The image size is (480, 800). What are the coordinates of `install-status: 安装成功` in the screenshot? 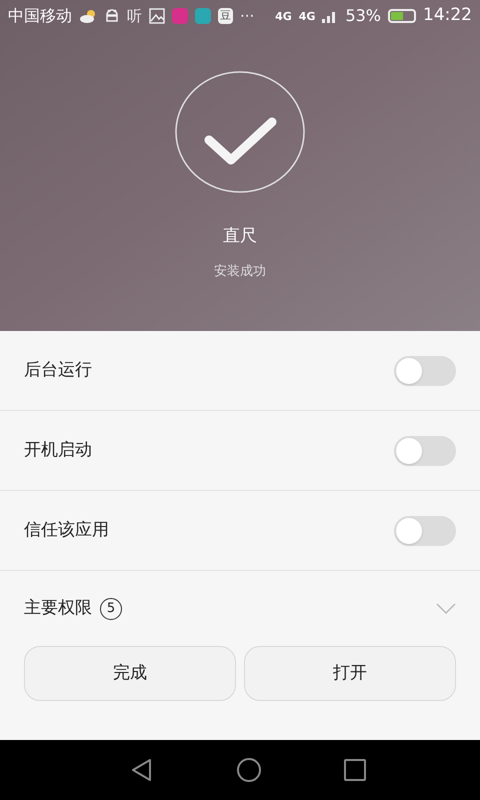 It's located at (240, 271).